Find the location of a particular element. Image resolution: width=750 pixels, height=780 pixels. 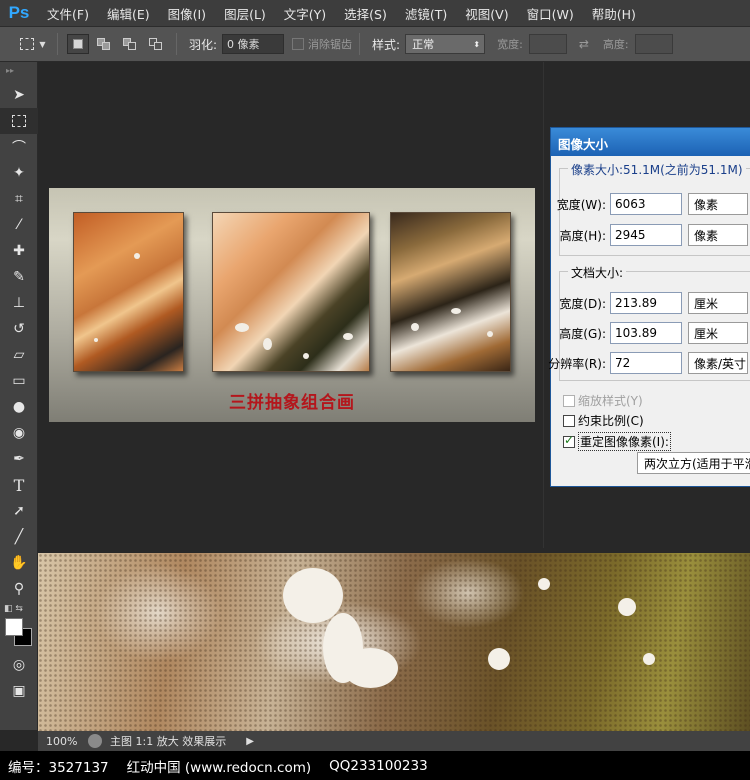

antialias-checkbox is located at coordinates (298, 44).